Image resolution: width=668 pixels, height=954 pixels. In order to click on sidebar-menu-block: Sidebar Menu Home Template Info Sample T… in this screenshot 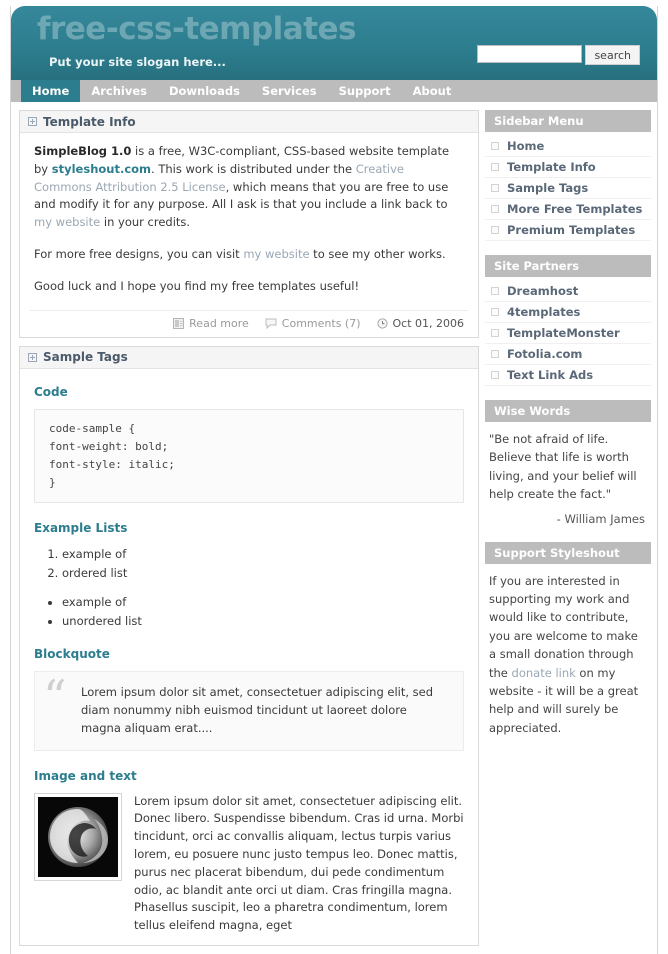, I will do `click(568, 175)`.